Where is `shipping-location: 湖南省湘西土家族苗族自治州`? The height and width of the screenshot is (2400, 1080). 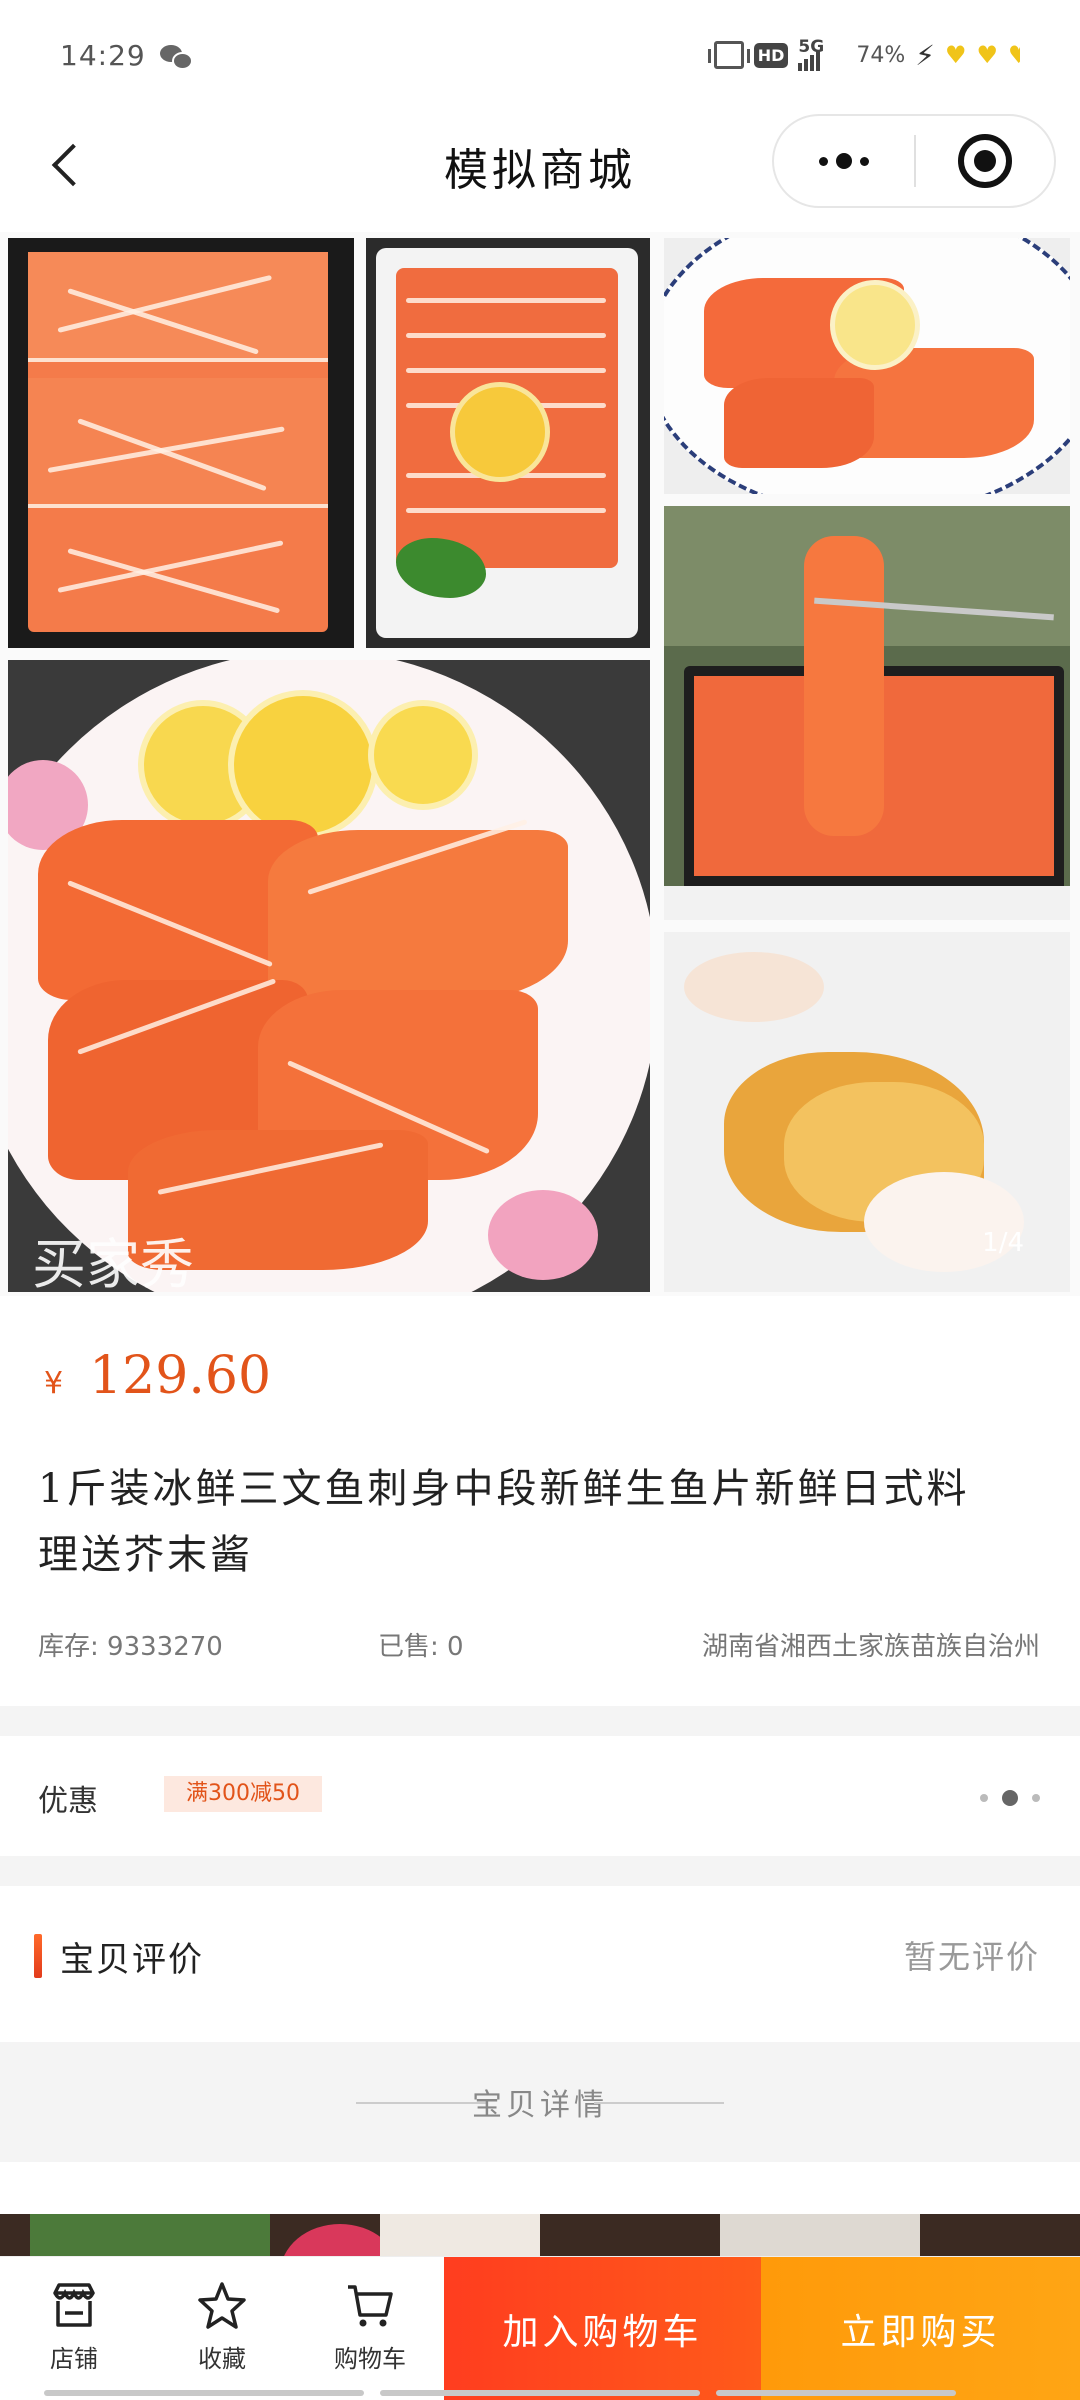
shipping-location: 湖南省湘西土家族苗族自治州 is located at coordinates (870, 1647).